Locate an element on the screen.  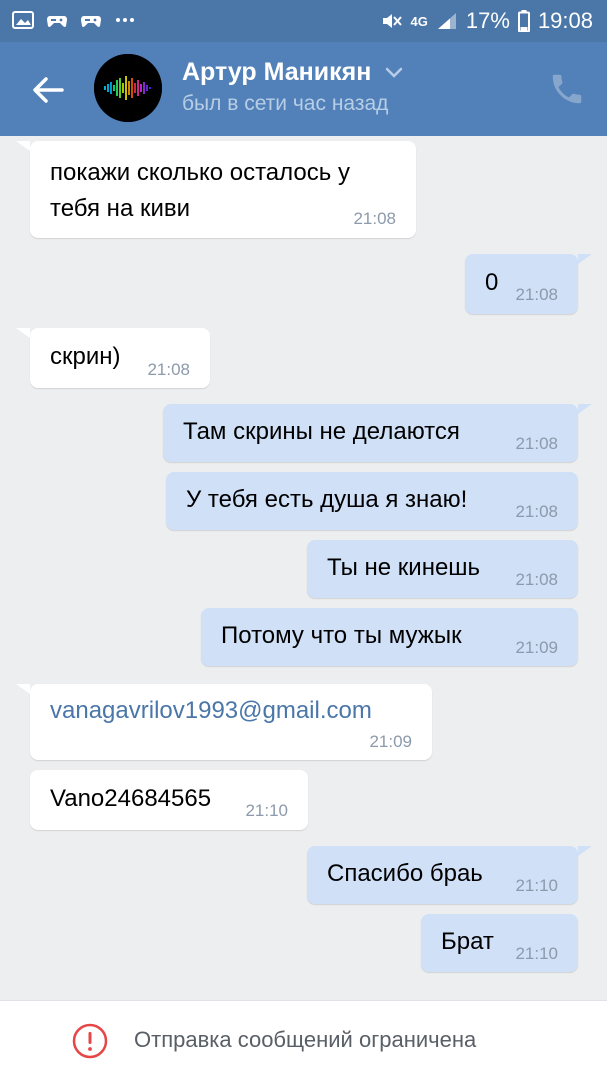
notification-icons is located at coordinates (74, 20).